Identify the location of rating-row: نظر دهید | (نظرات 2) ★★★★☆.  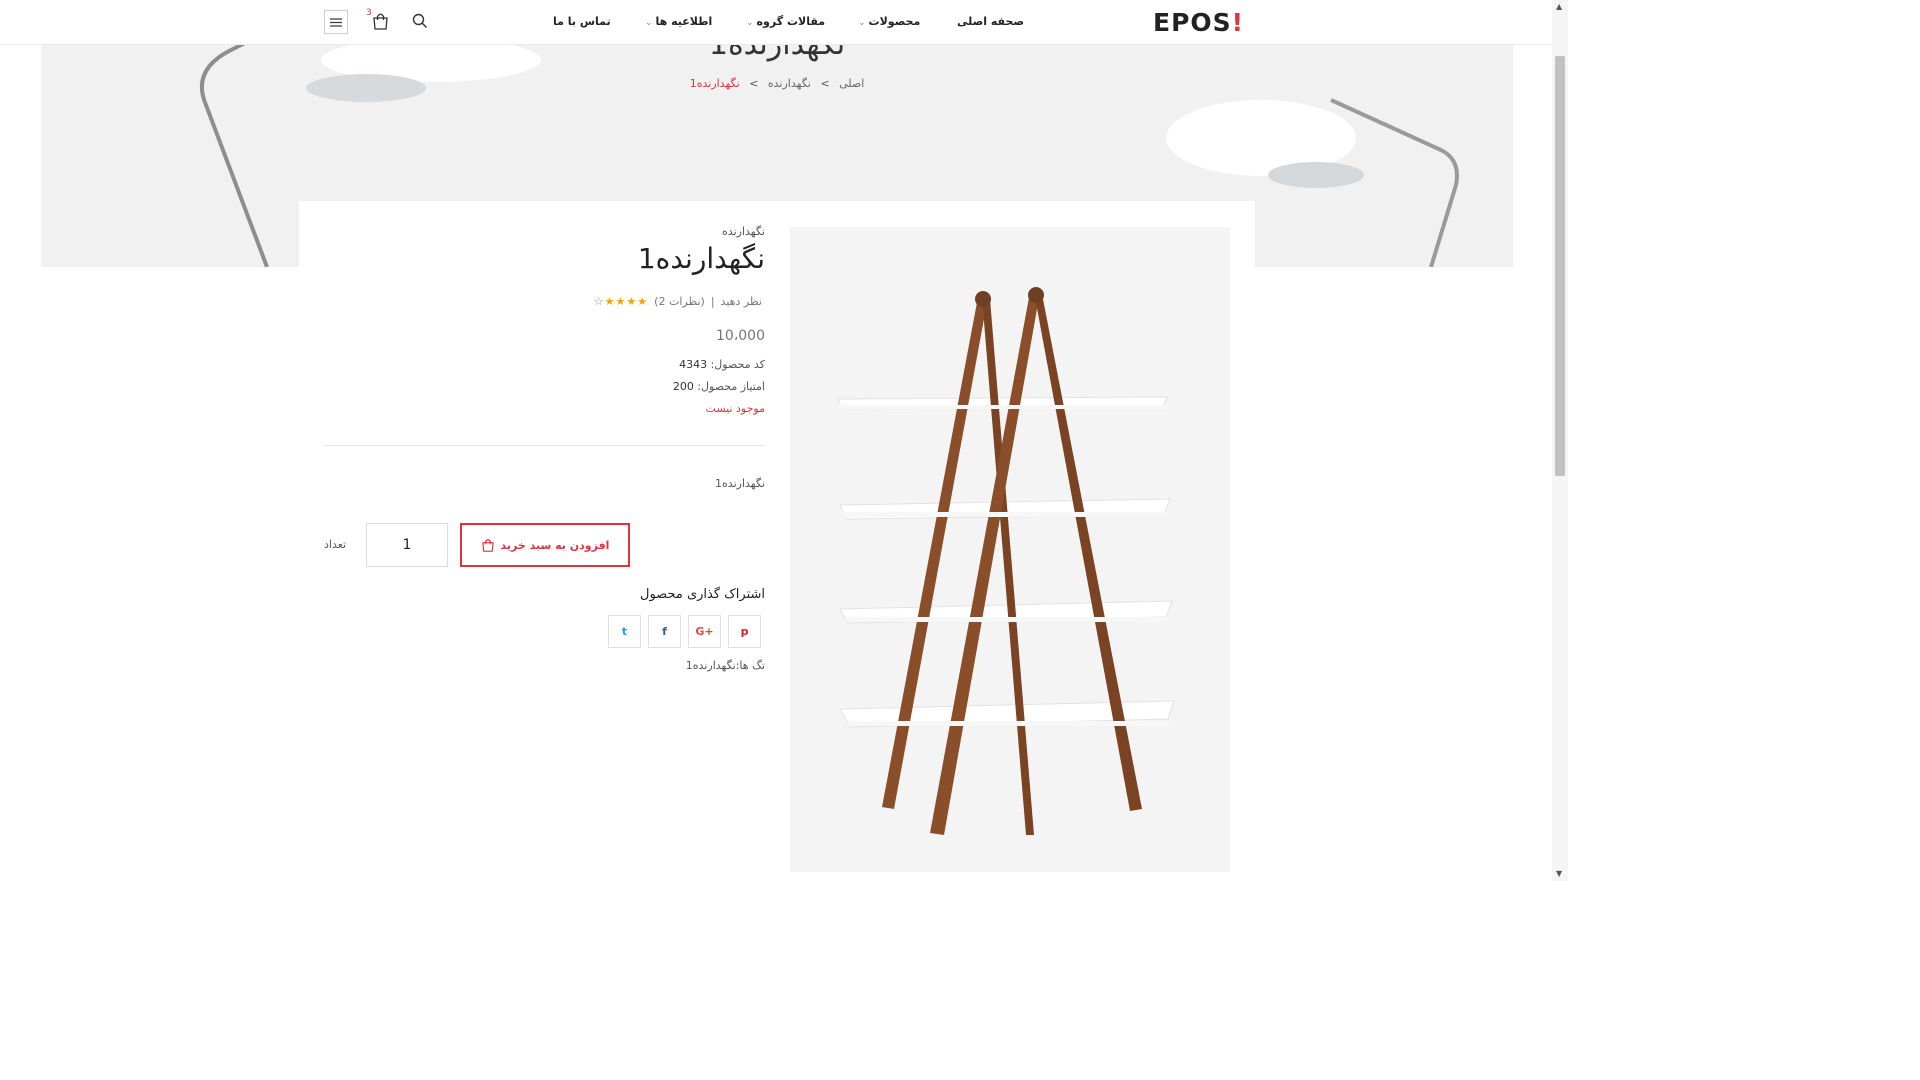
(678, 301).